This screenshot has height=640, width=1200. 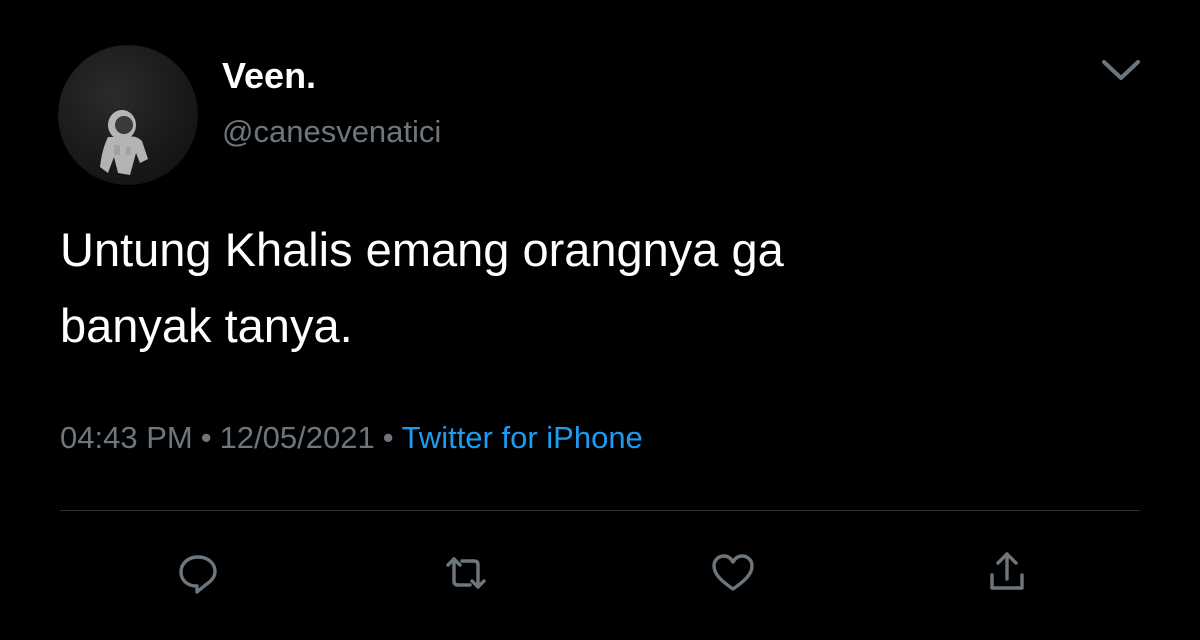 I want to click on tweet-text-line: Untung Khalis emang orangnya ga, so click(x=422, y=249).